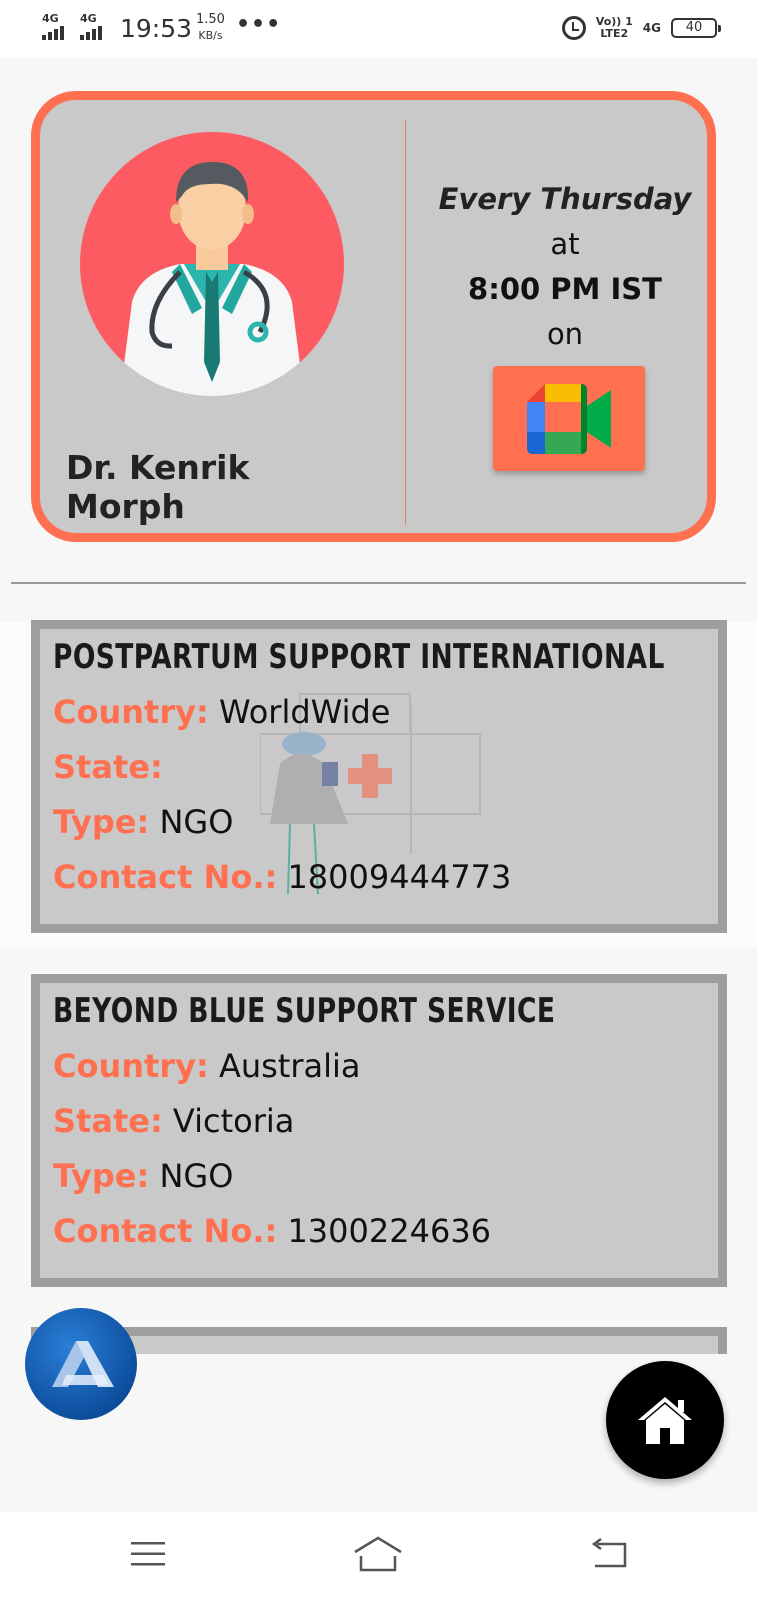 The width and height of the screenshot is (757, 1600). What do you see at coordinates (696, 28) in the screenshot?
I see `battery-icon: 40` at bounding box center [696, 28].